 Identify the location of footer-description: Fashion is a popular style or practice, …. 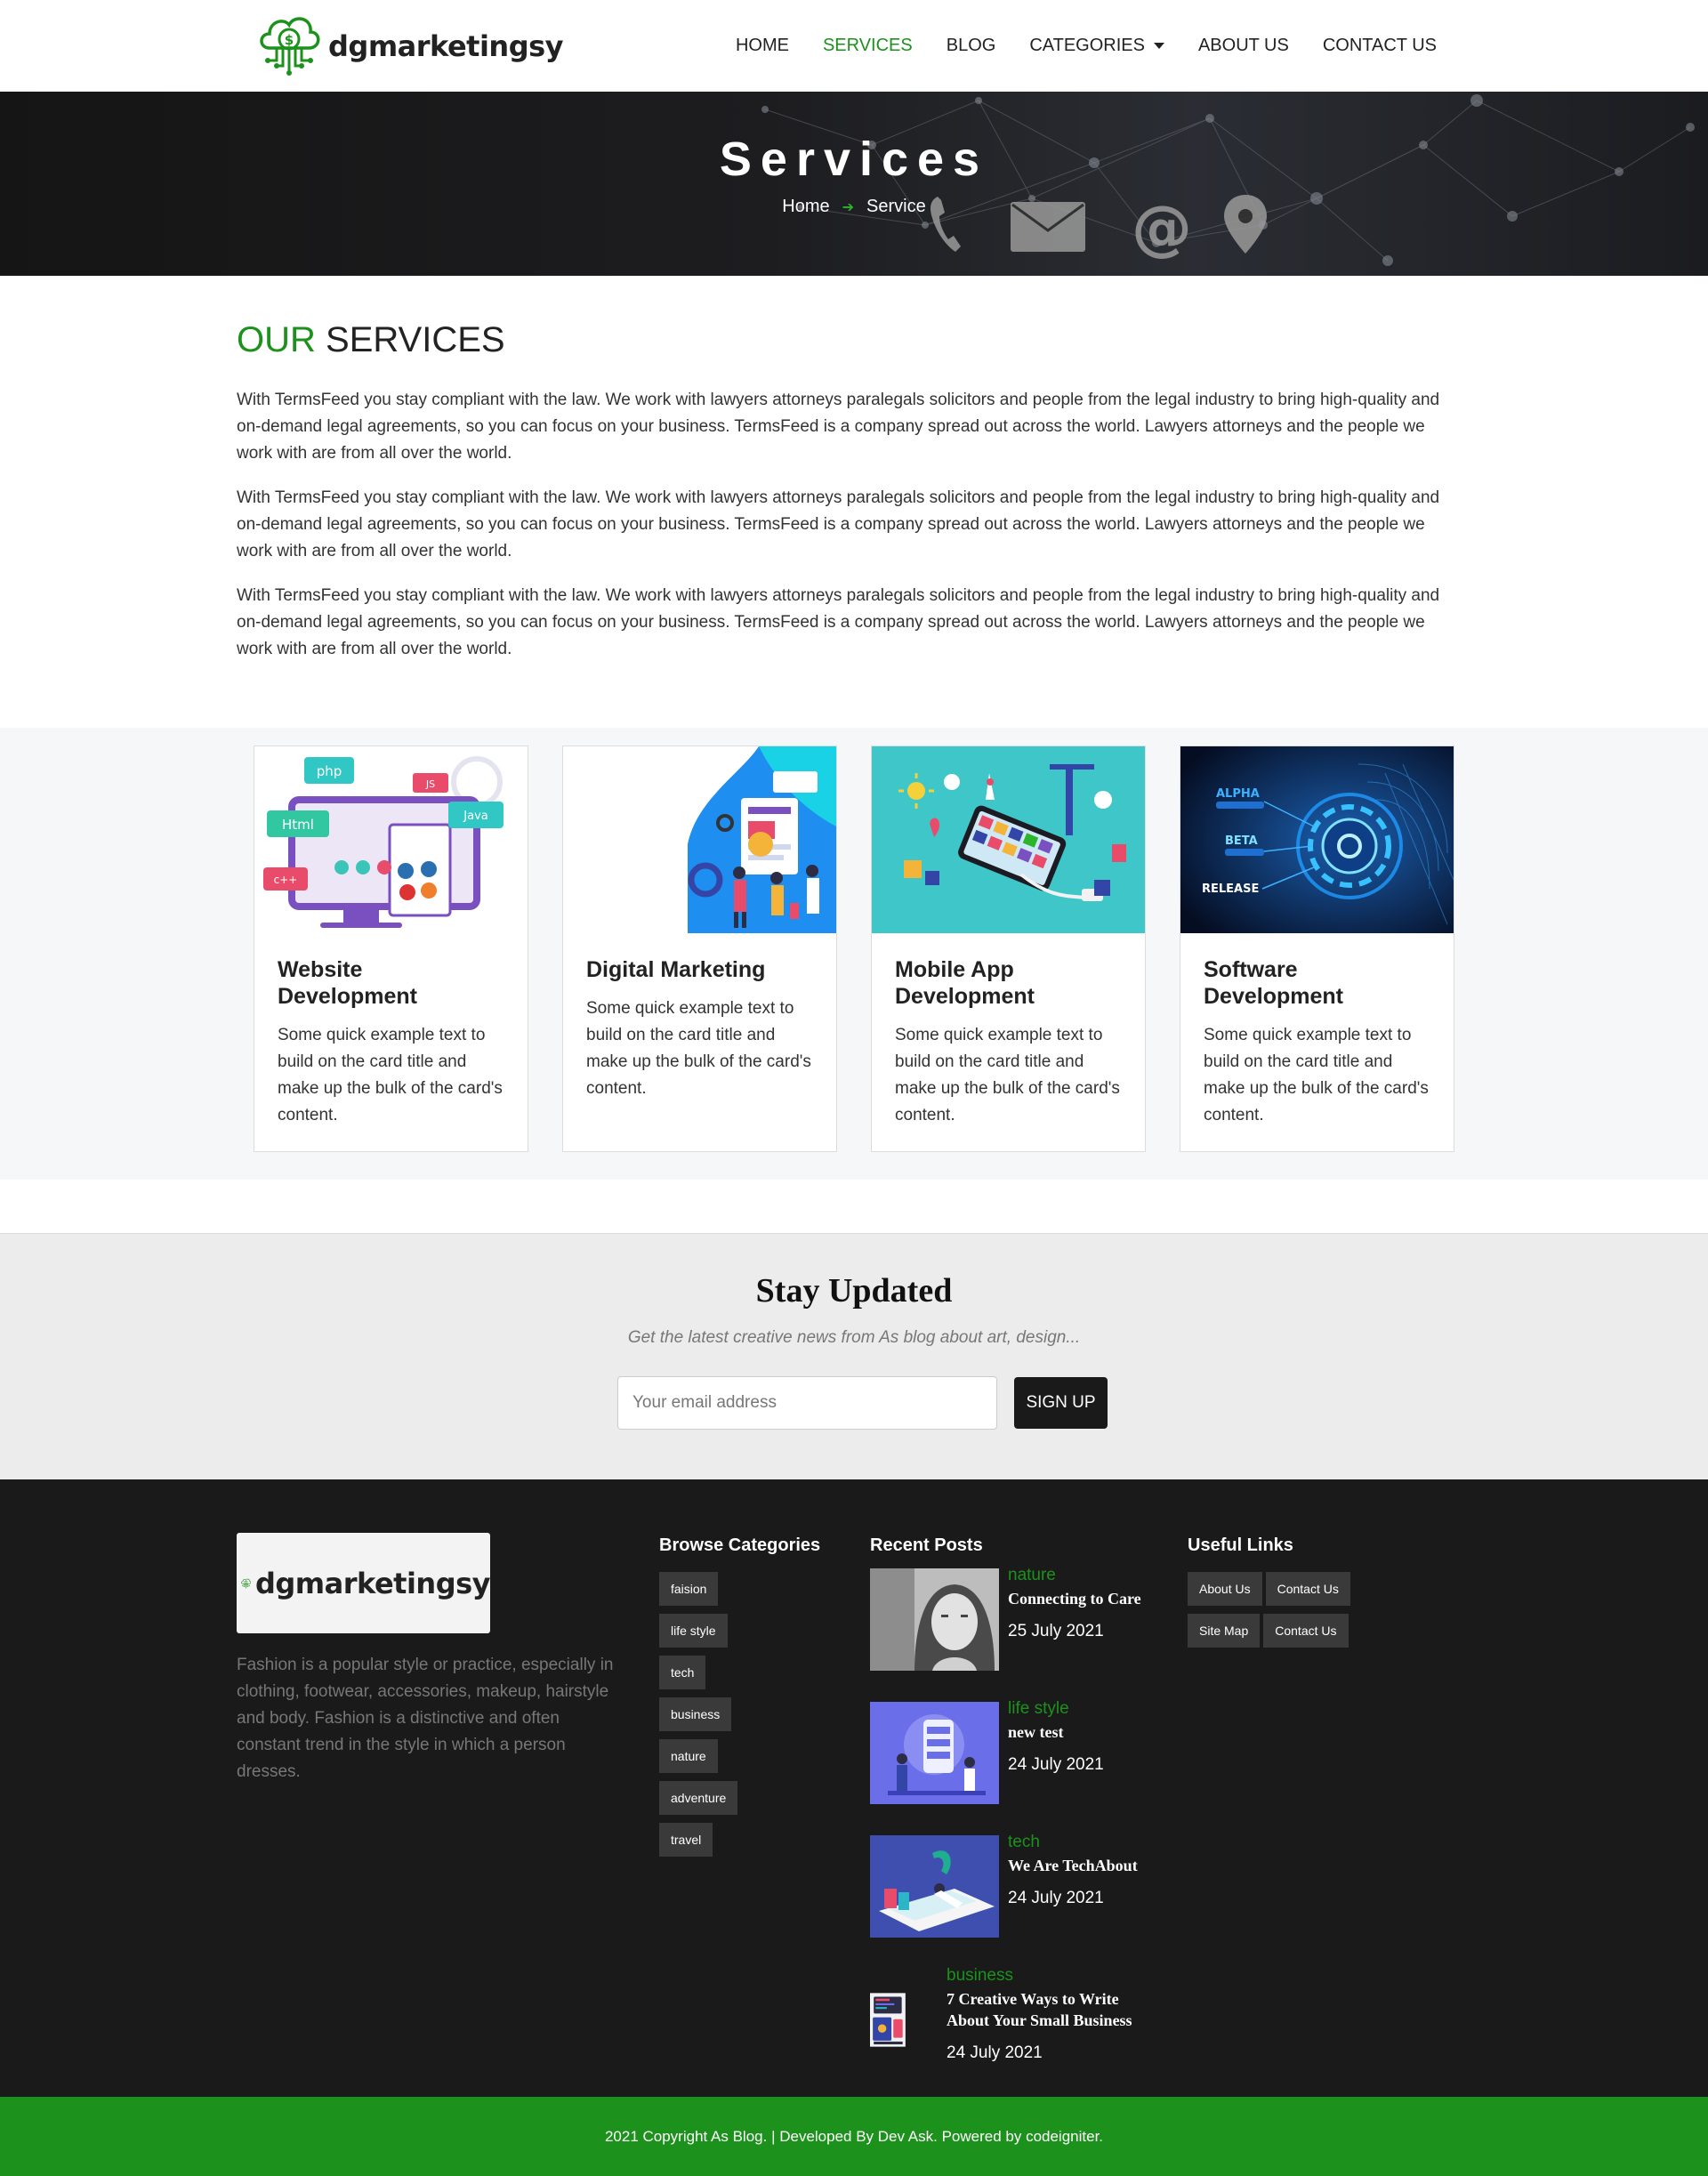
(425, 1718).